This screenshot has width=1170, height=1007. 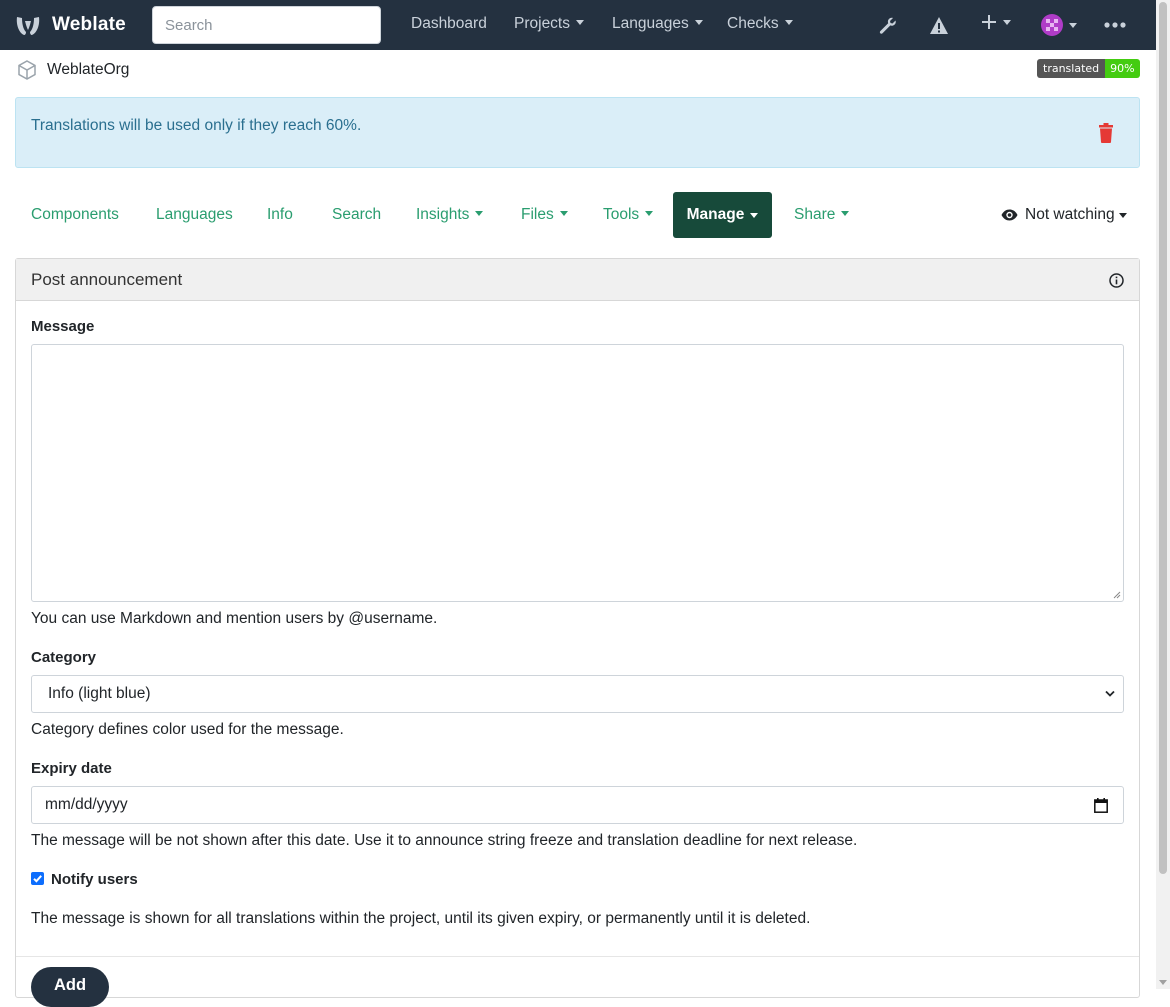 I want to click on checkmark-icon, so click(x=37, y=879).